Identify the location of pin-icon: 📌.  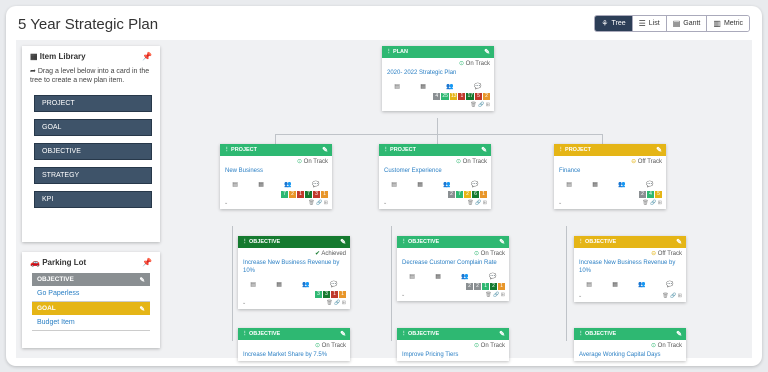
(147, 262).